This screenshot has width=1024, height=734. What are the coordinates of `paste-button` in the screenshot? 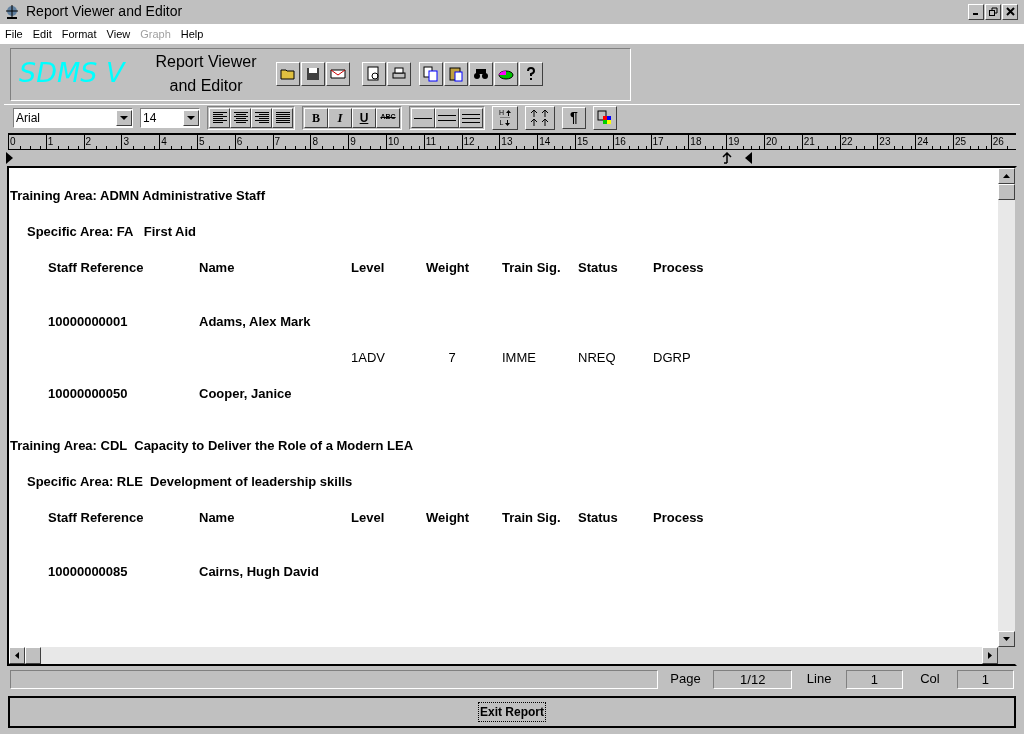 It's located at (456, 74).